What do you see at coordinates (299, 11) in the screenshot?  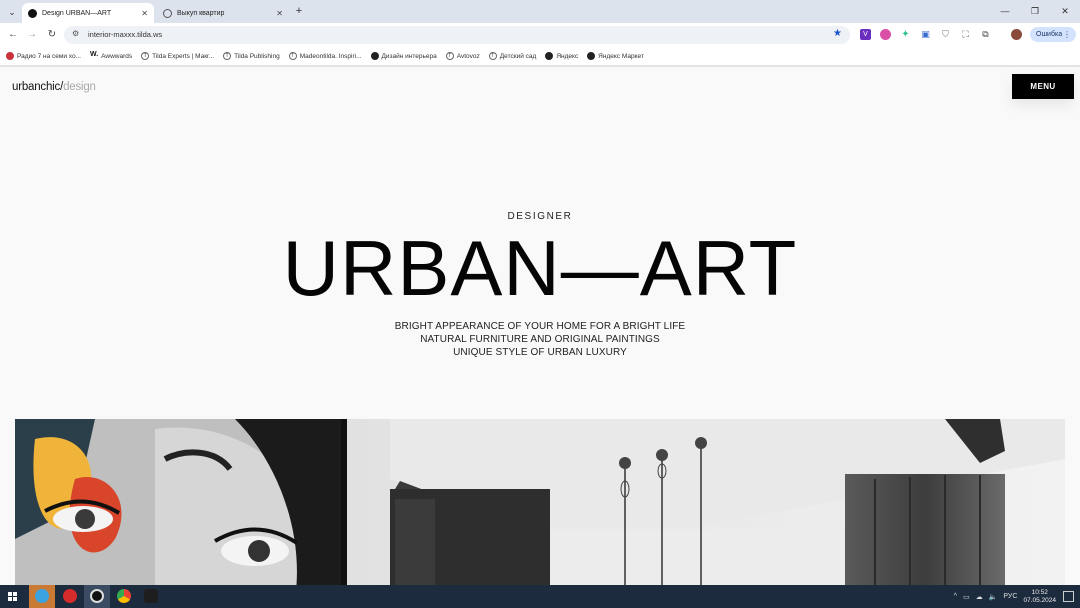 I see `new-tab-button: +` at bounding box center [299, 11].